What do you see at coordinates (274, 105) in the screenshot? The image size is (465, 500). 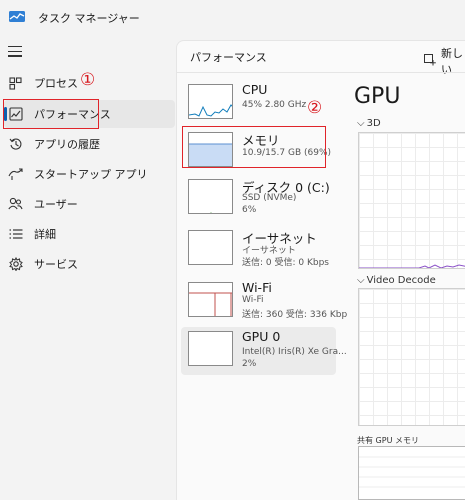 I see `perf-item-detail: 45% 2.80 GHz` at bounding box center [274, 105].